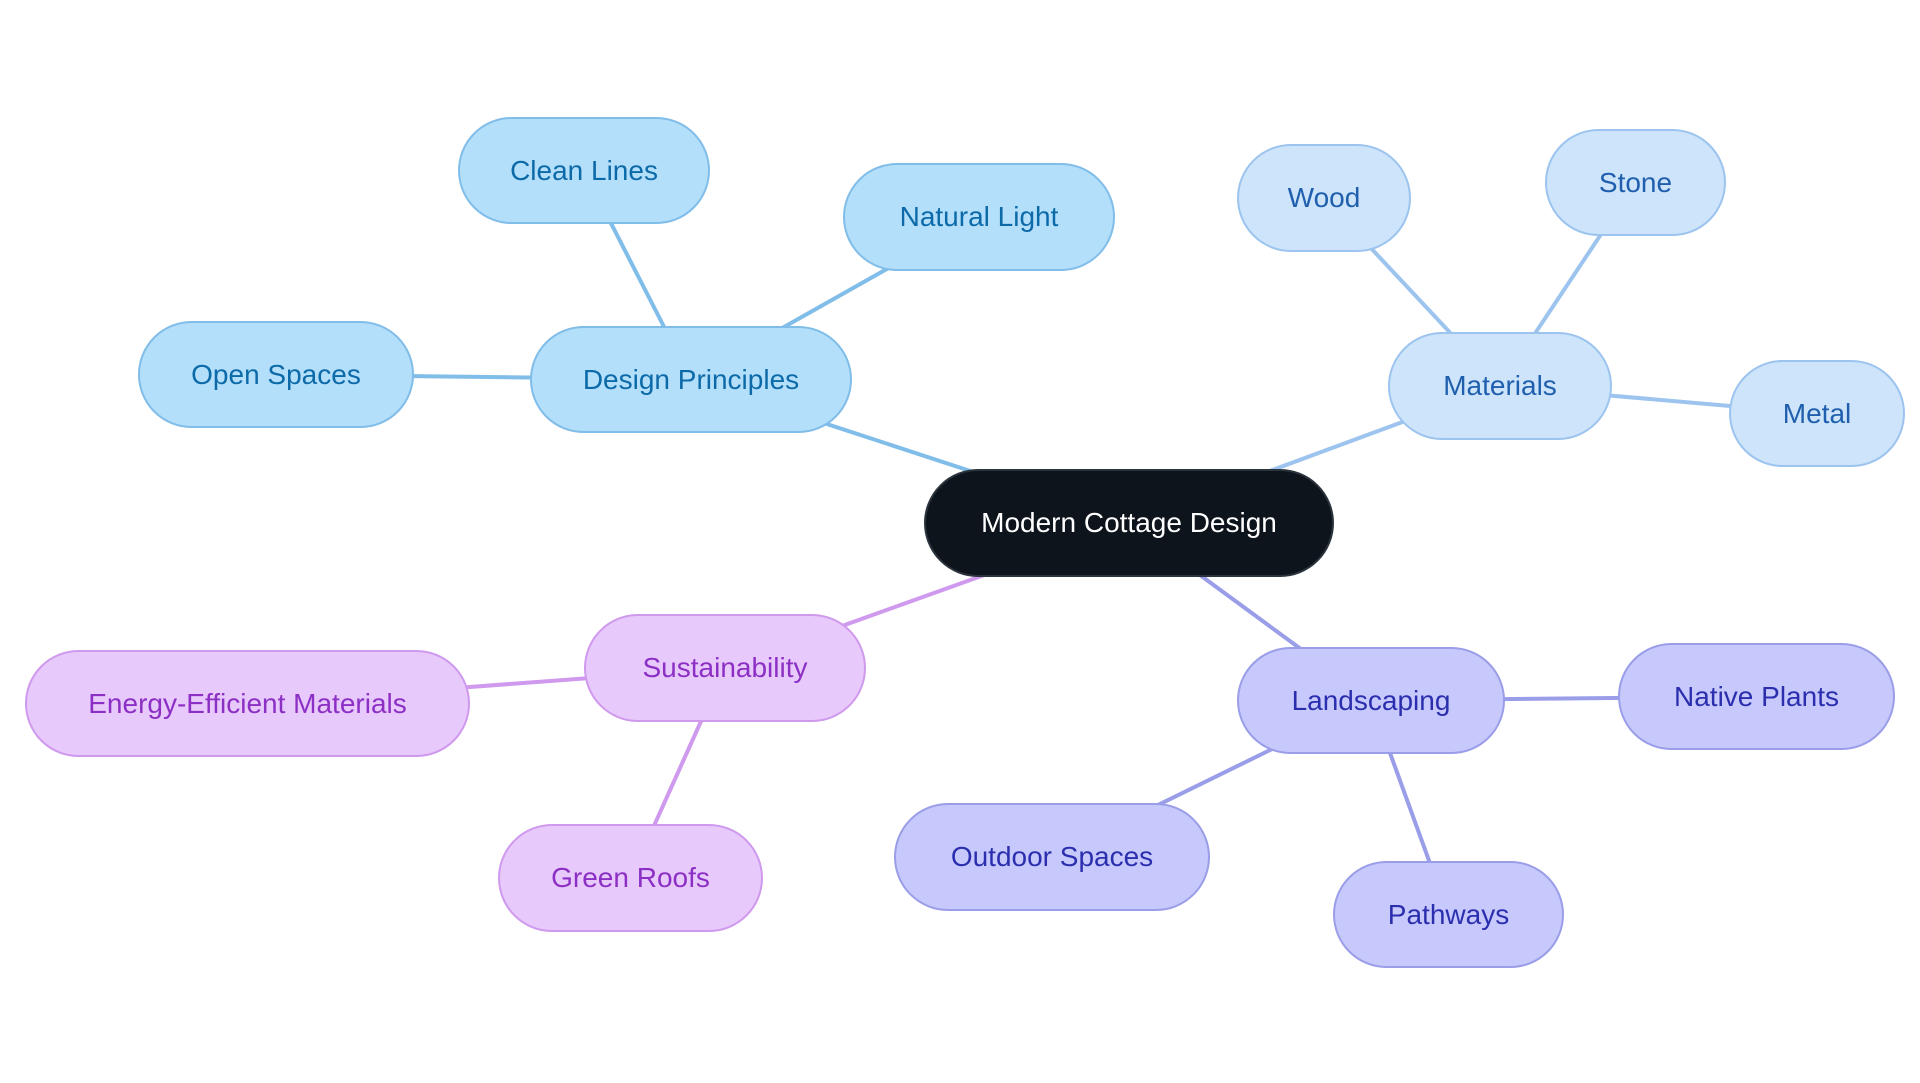 Image resolution: width=1920 pixels, height=1083 pixels. I want to click on node-design-principles: Design Principles, so click(691, 379).